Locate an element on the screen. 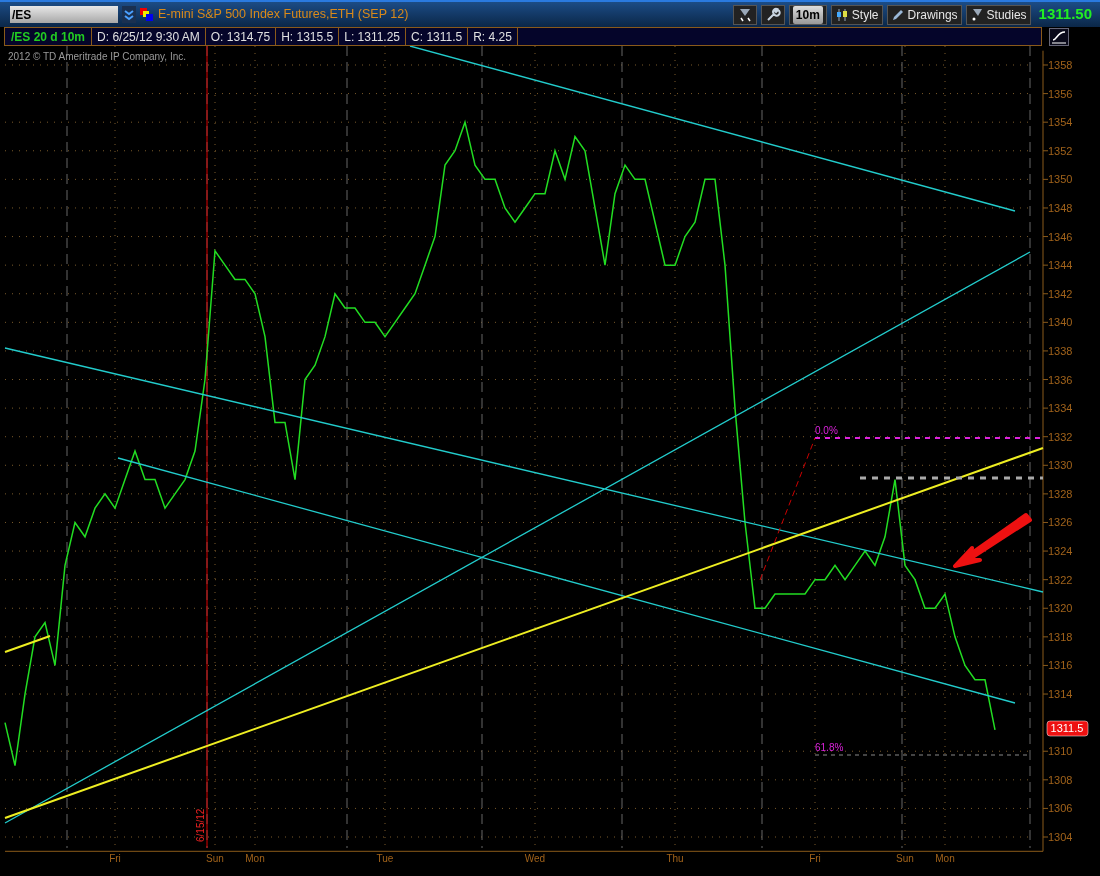  quote-value: H: 1315.5 is located at coordinates (308, 36).